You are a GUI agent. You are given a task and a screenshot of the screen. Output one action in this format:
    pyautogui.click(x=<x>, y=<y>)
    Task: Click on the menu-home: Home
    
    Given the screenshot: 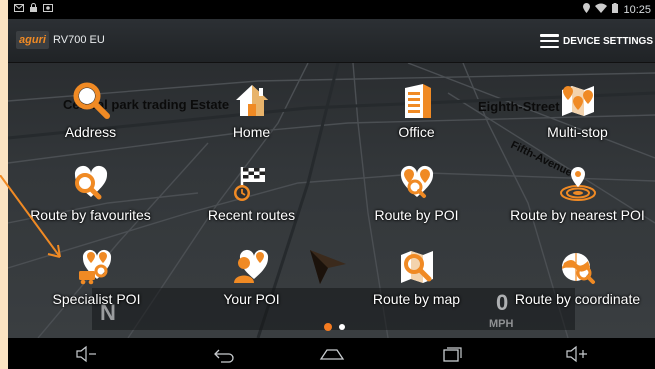 What is the action you would take?
    pyautogui.click(x=251, y=115)
    